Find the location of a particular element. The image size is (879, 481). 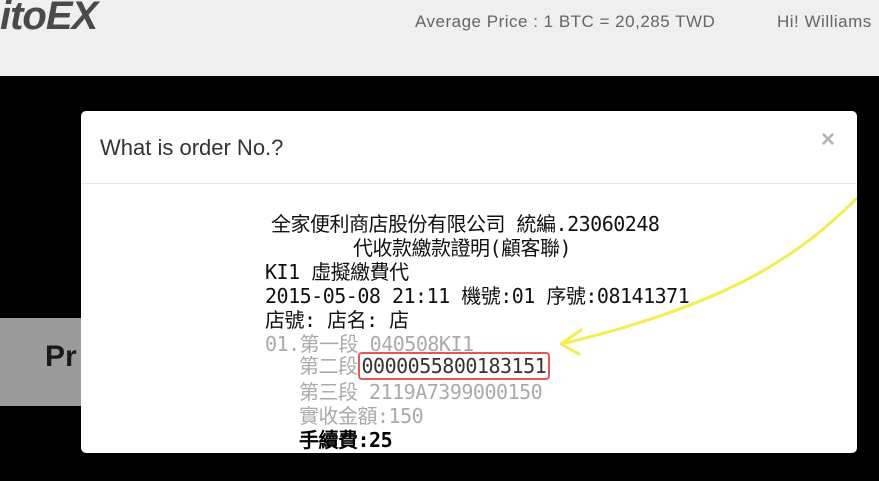

close-icon: × is located at coordinates (828, 140).